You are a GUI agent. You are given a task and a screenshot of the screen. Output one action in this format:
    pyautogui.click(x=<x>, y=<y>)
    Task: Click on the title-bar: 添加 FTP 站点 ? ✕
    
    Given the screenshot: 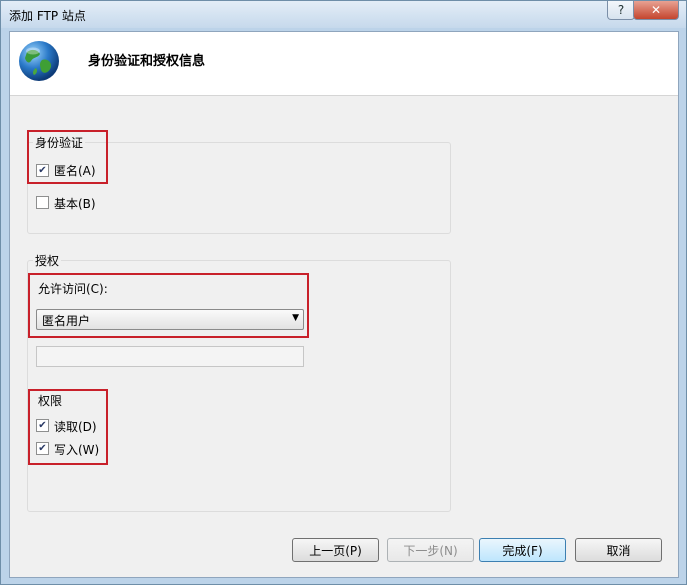 What is the action you would take?
    pyautogui.click(x=343, y=14)
    